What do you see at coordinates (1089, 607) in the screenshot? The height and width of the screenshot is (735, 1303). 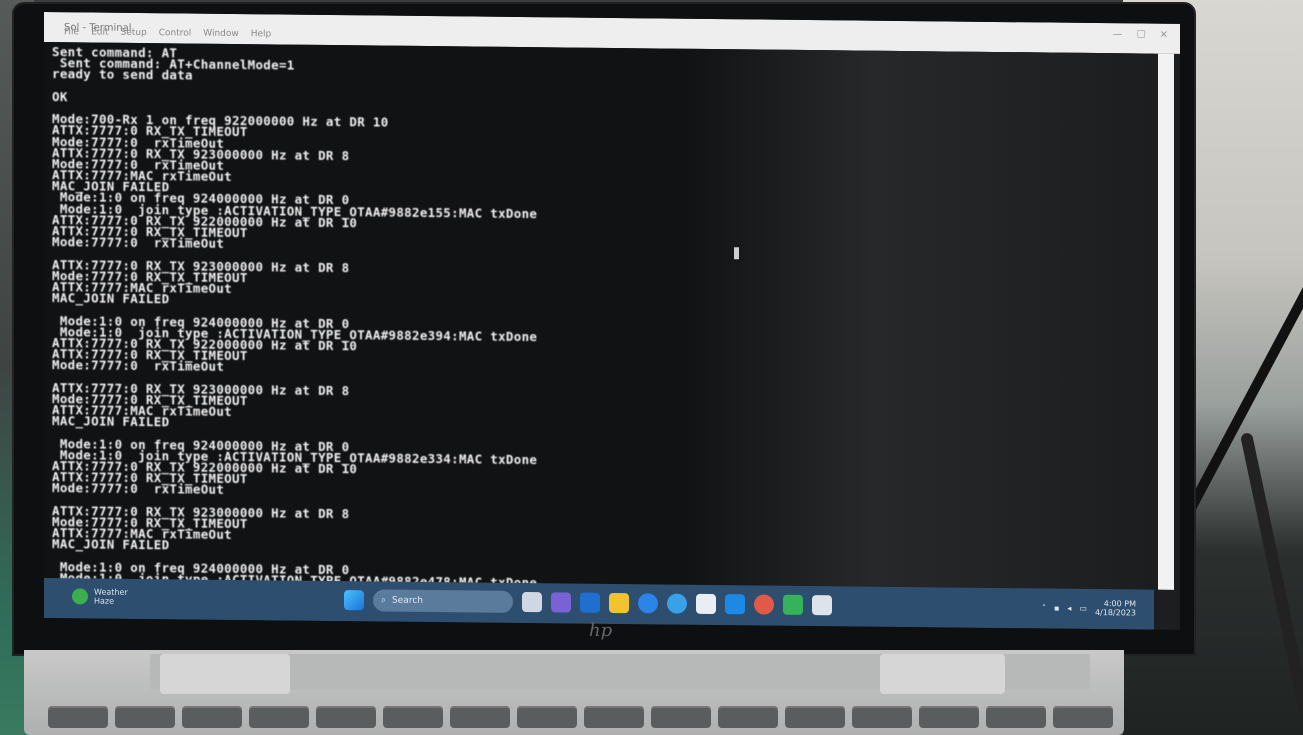 I see `system-tray: ˄ ▪ ◂ ▭ 4:00 PM 4/18/2023` at bounding box center [1089, 607].